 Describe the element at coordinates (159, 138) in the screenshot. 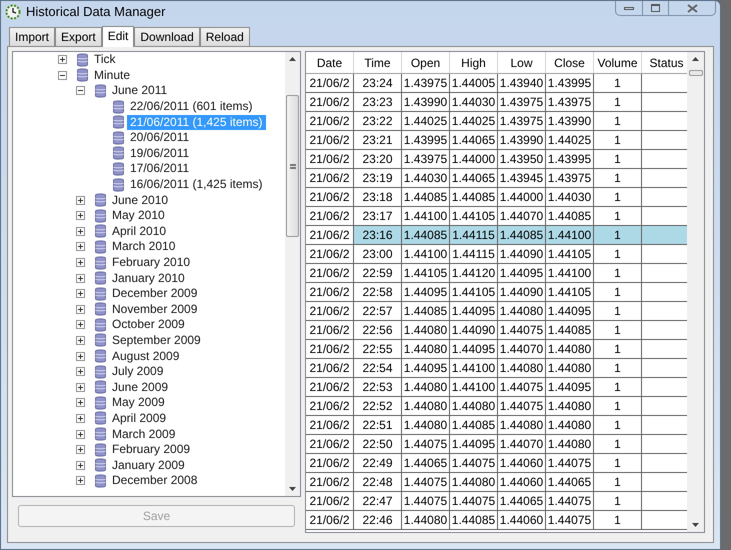

I see `tree-item: 20/06/2011` at that location.